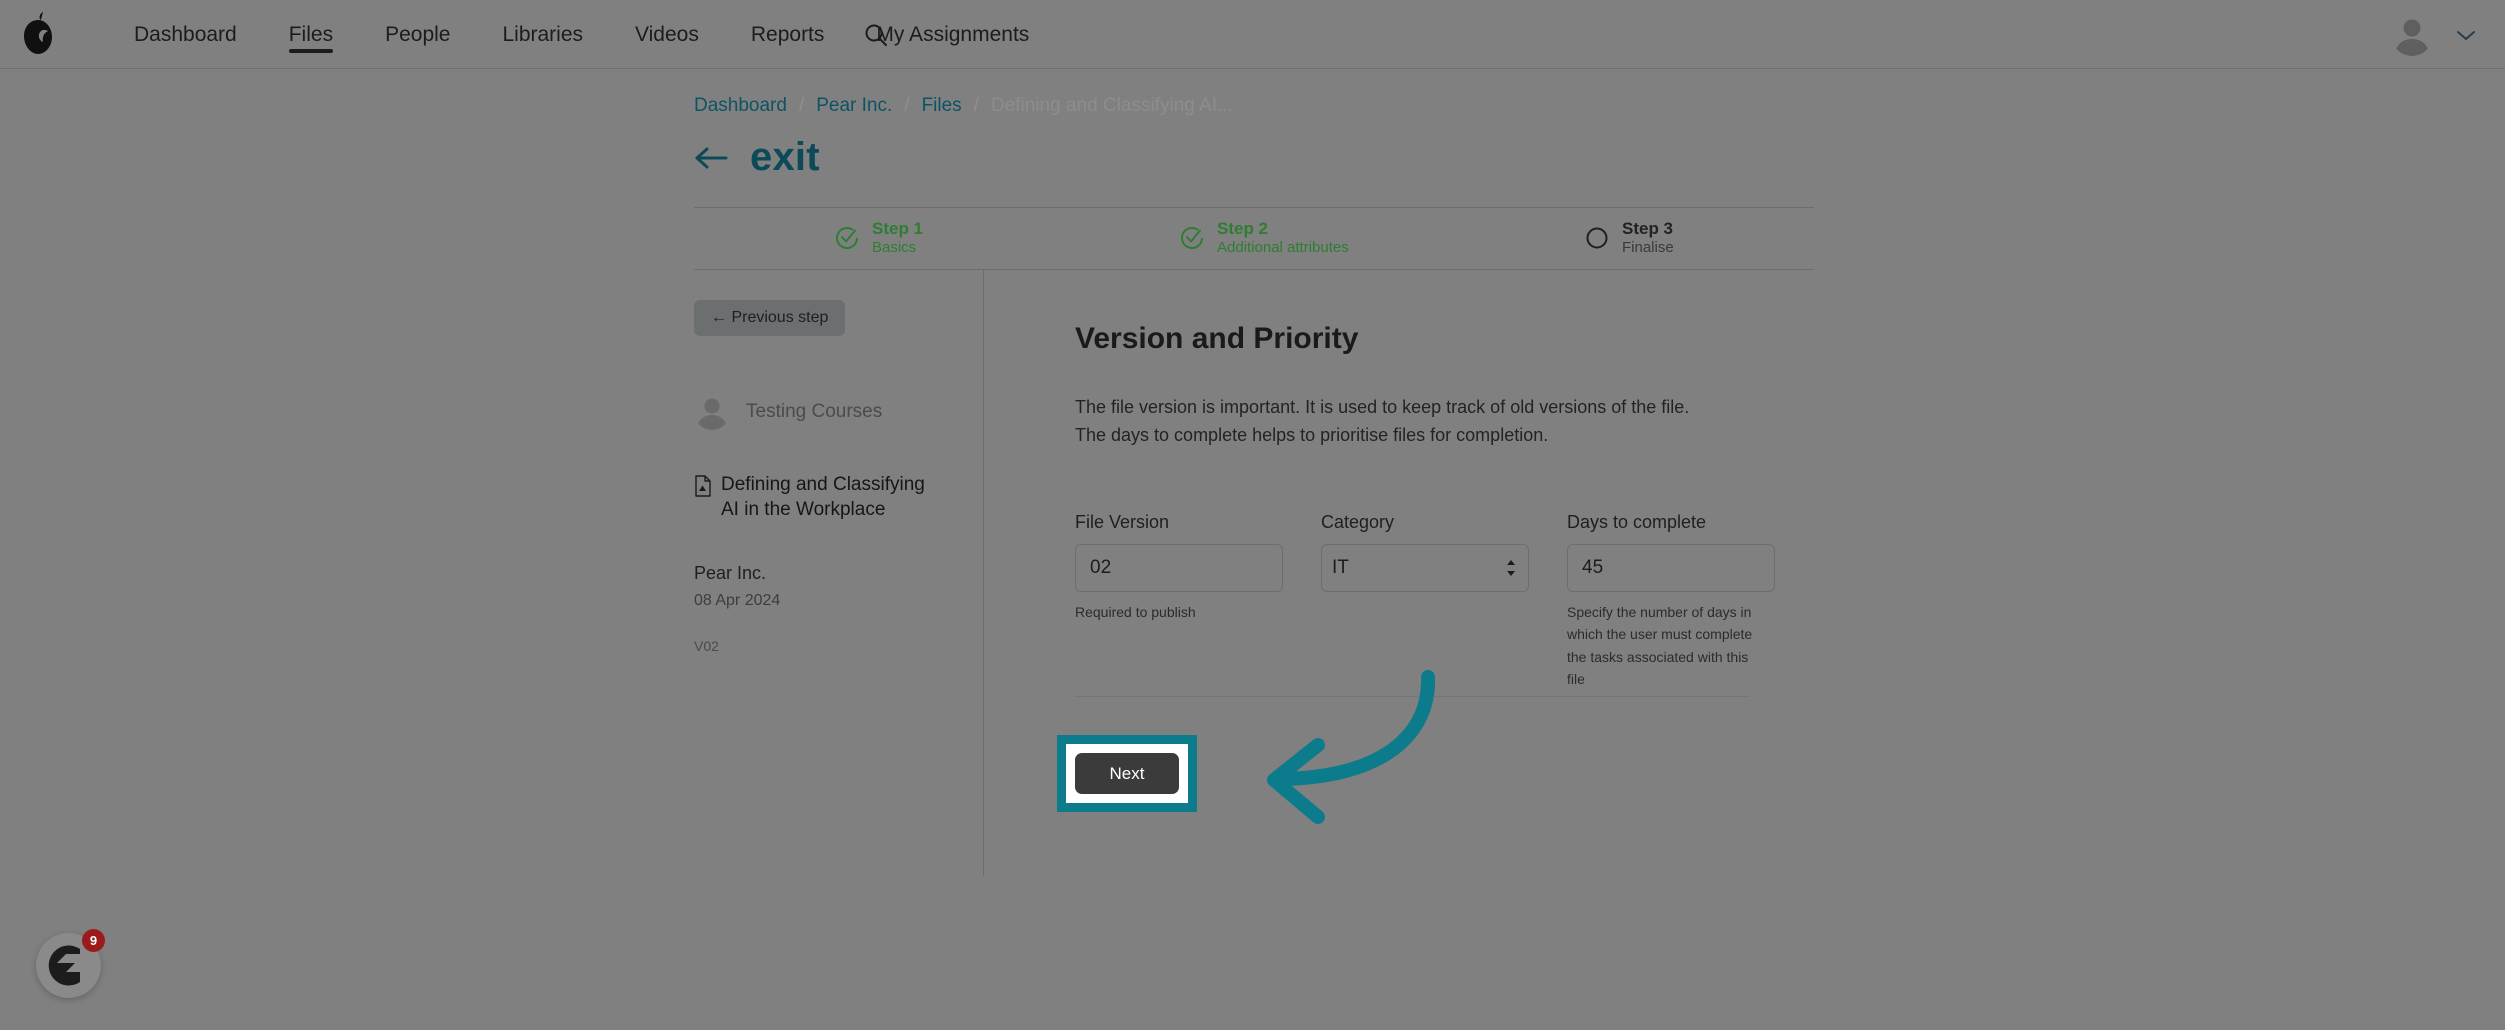 Image resolution: width=2505 pixels, height=1030 pixels. Describe the element at coordinates (1425, 567) in the screenshot. I see `category-select: IT` at that location.